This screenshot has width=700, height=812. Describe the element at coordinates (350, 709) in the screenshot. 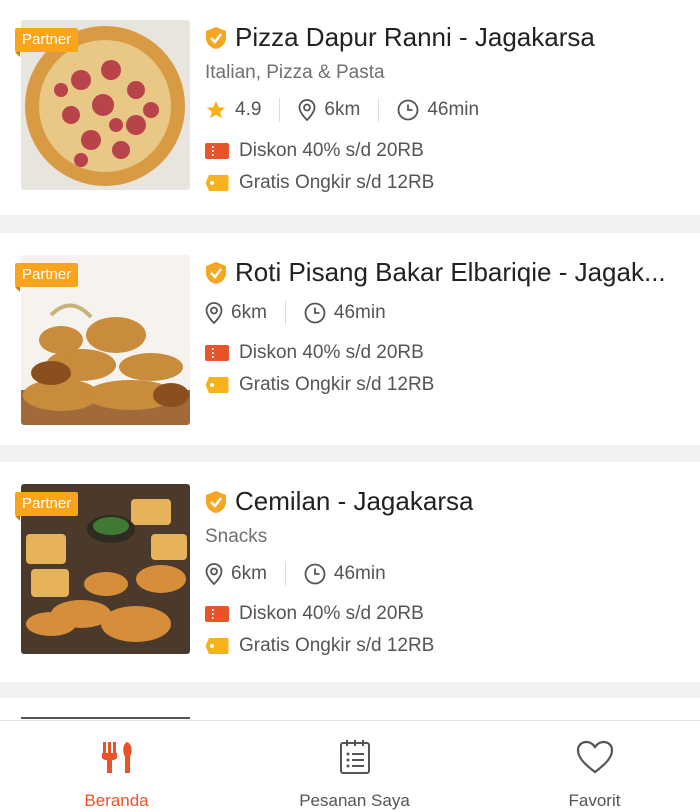

I see `restaurant-card` at that location.